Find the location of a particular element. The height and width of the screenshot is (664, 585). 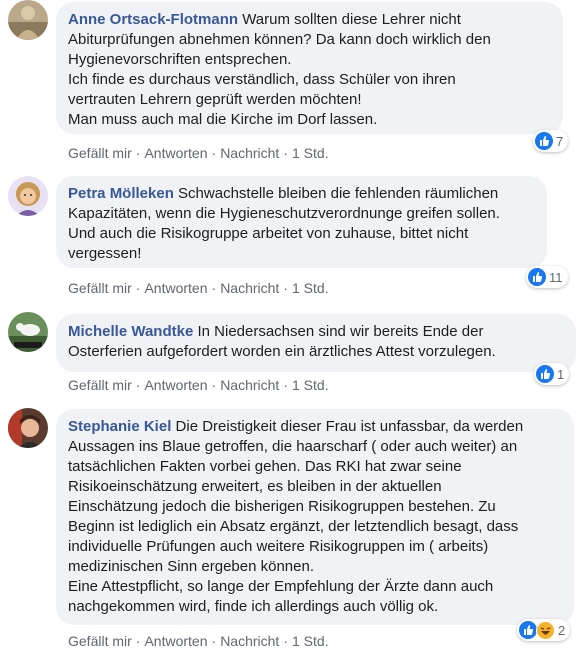

comment-author: Stephanie Kiel is located at coordinates (119, 426).